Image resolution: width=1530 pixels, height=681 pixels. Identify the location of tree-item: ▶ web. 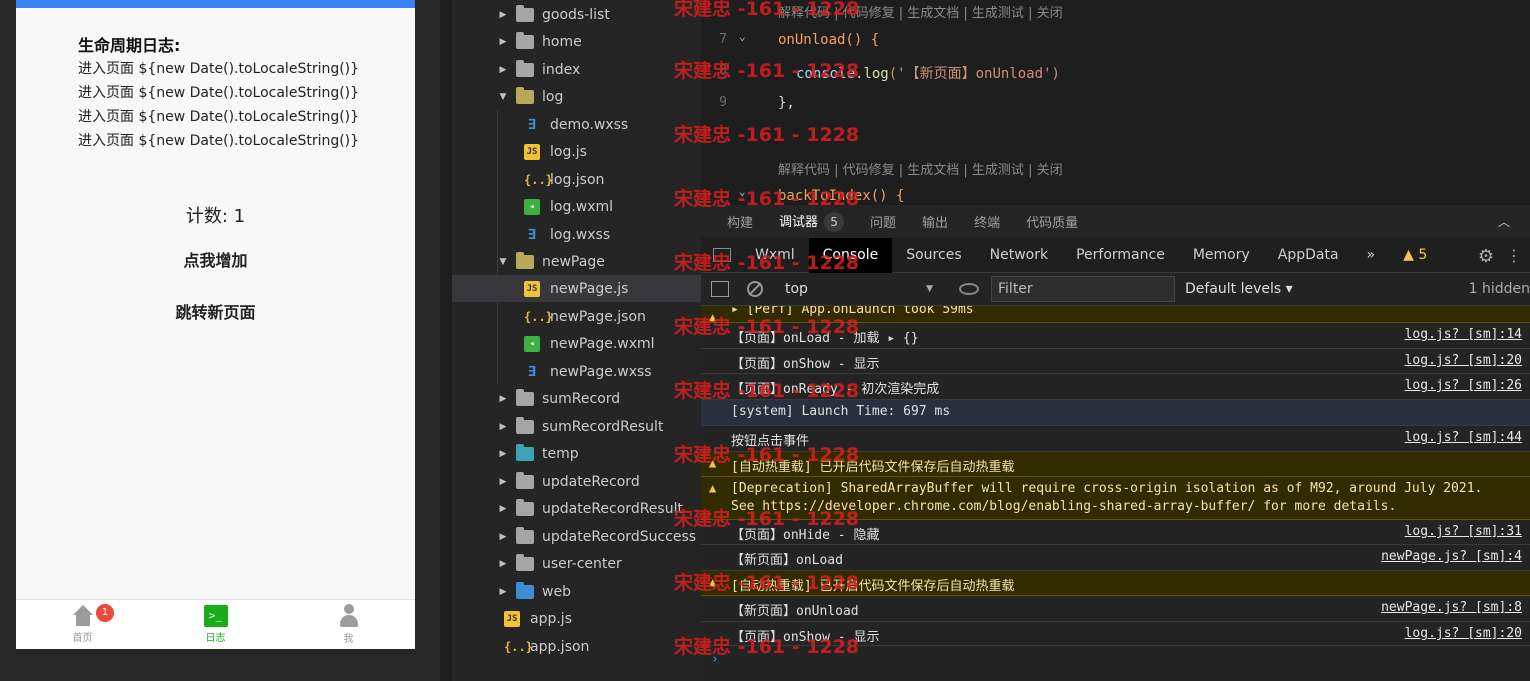
(576, 591).